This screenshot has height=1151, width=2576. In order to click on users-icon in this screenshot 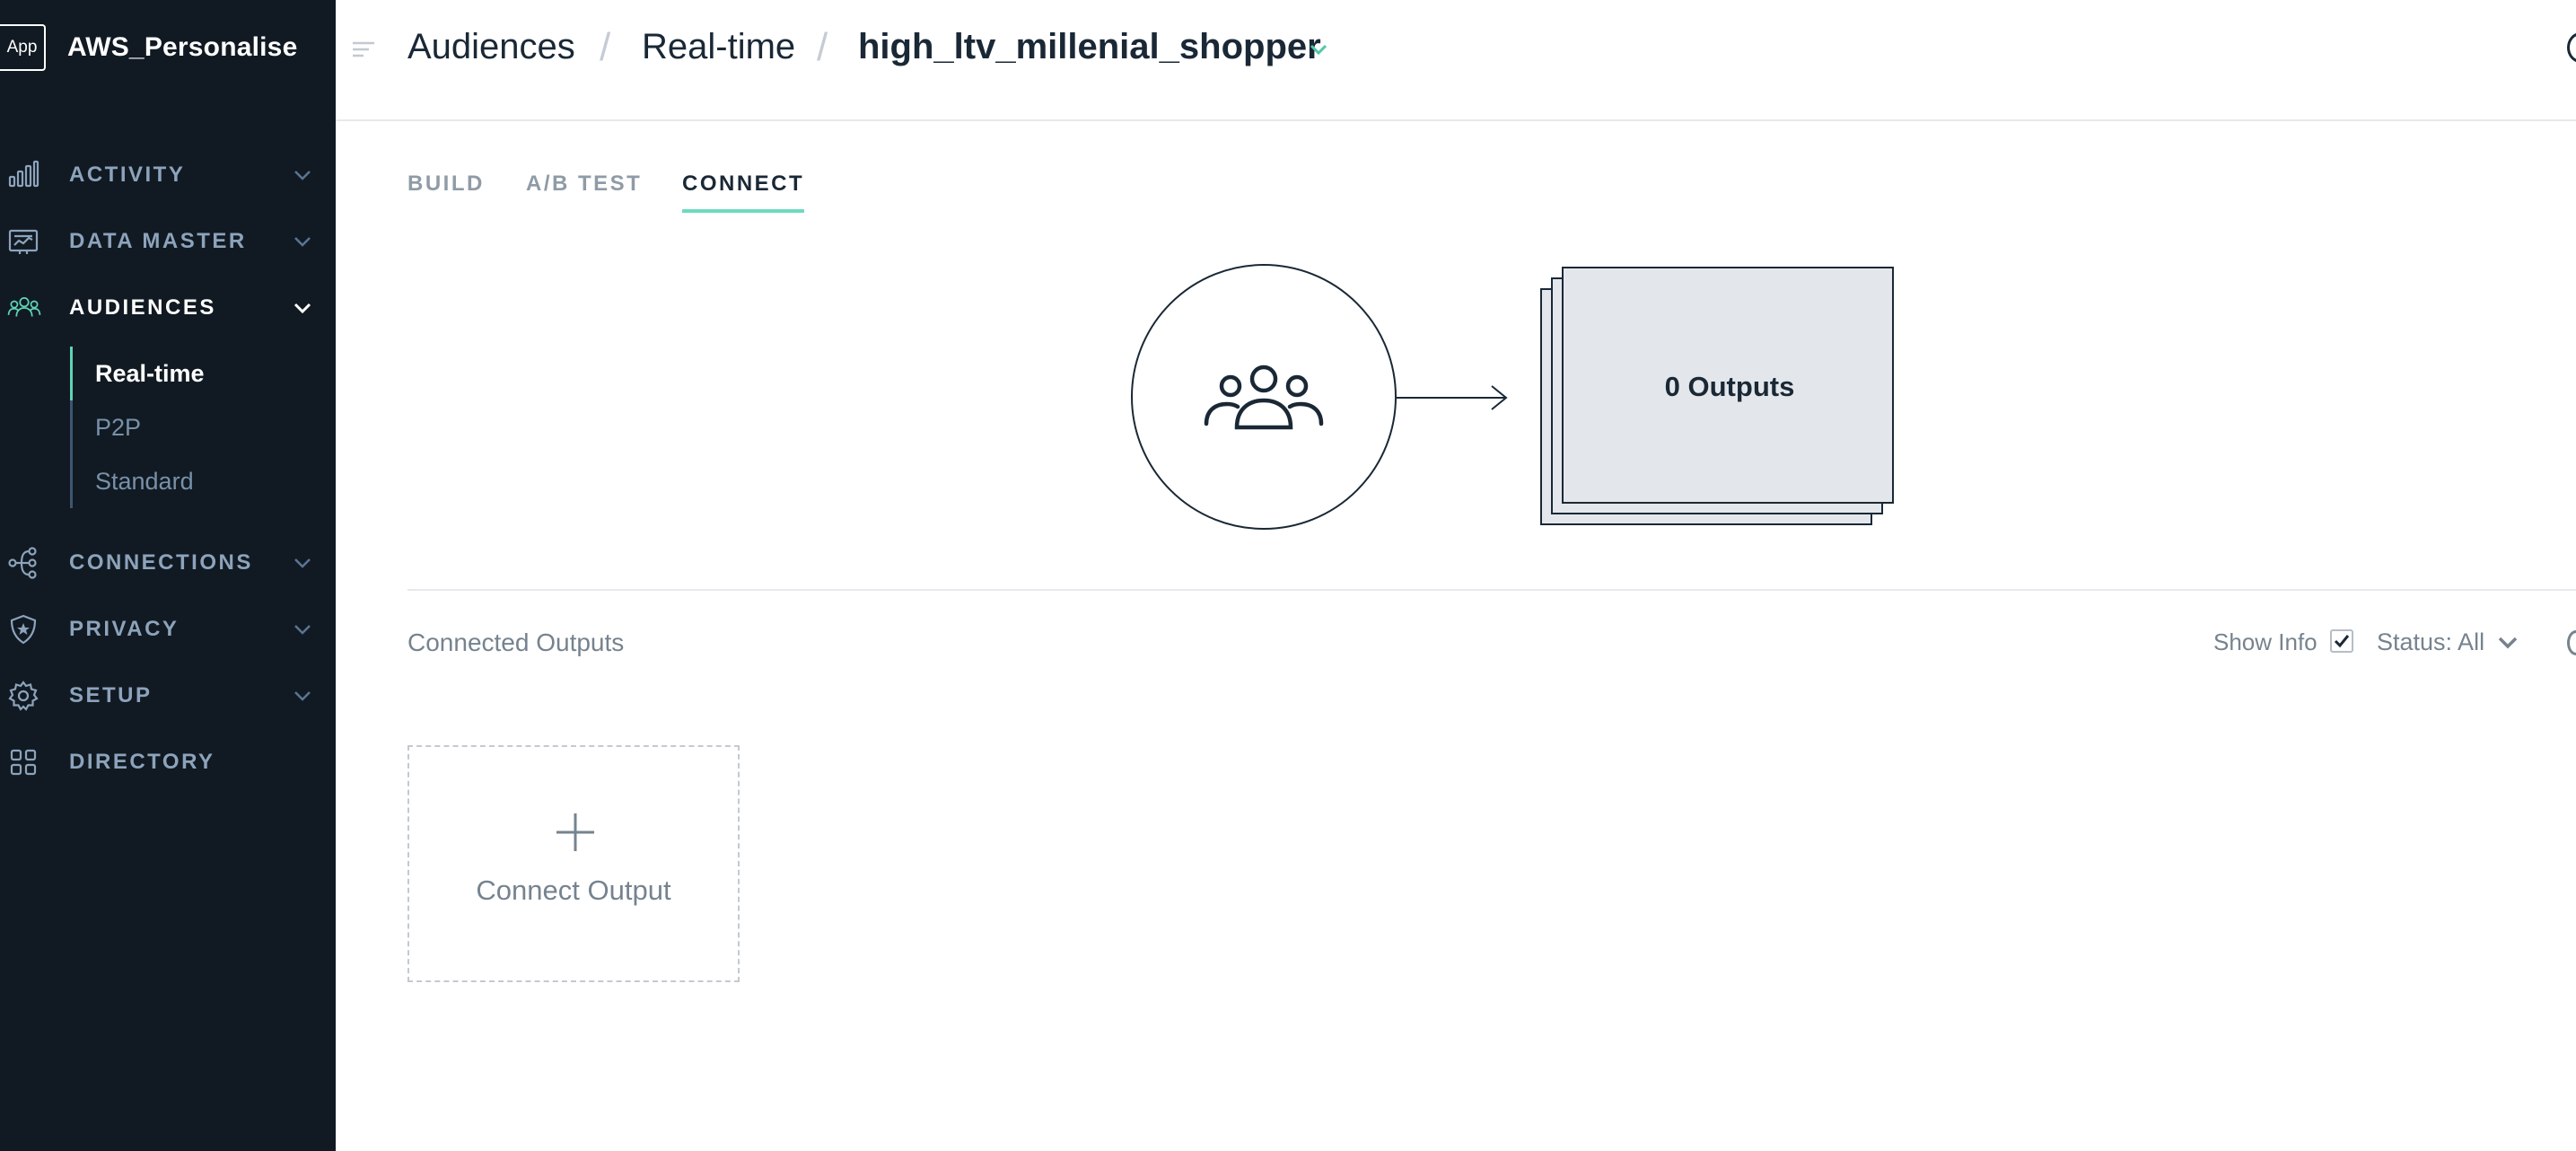, I will do `click(23, 308)`.